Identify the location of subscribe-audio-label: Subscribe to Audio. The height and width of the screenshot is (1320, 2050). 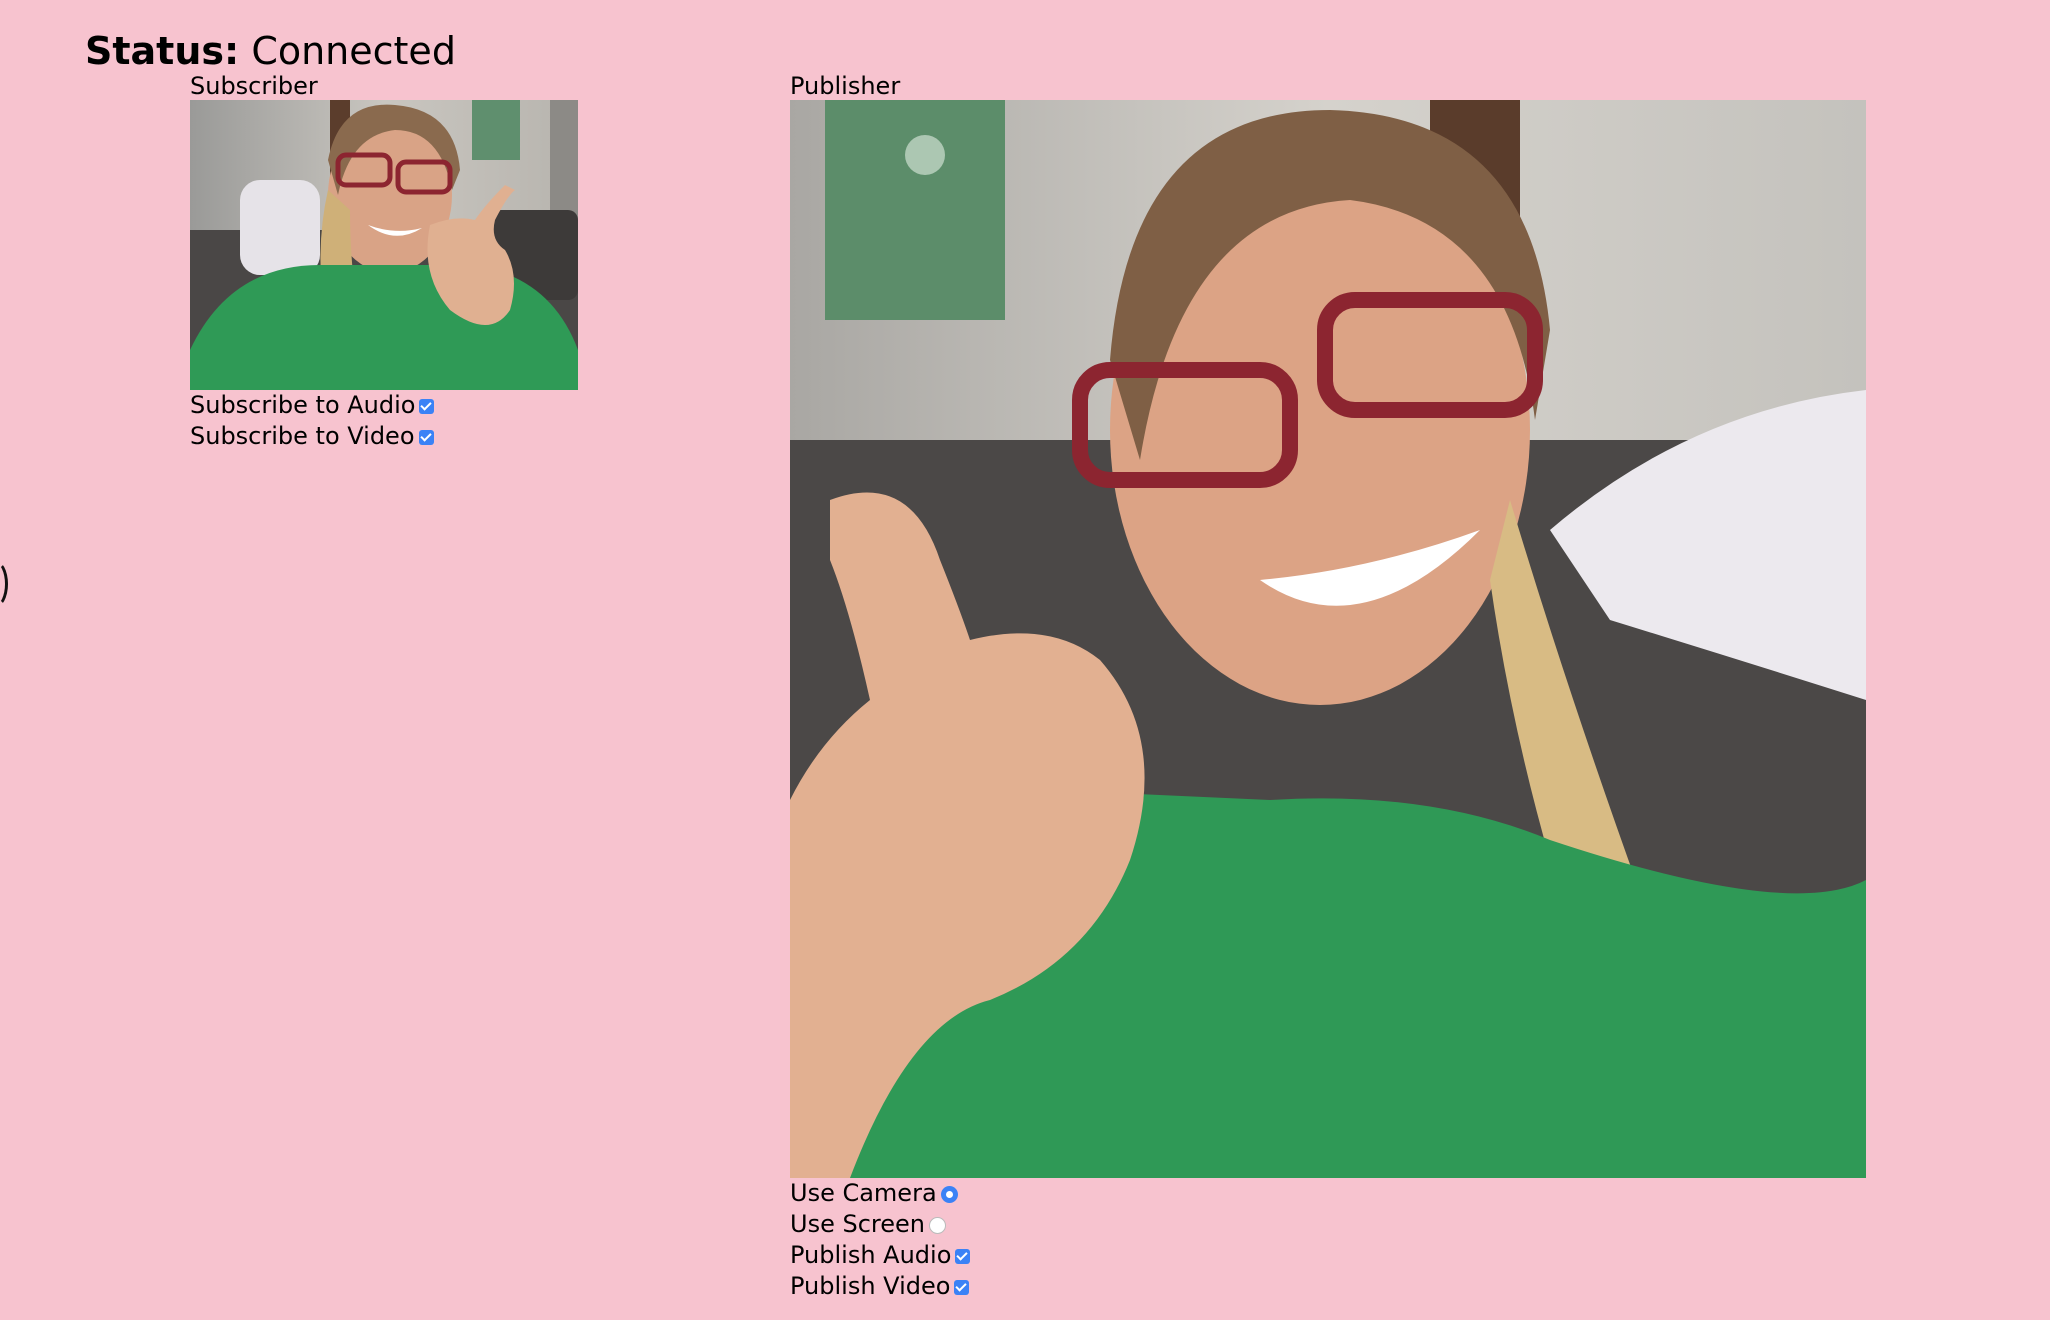
(303, 405).